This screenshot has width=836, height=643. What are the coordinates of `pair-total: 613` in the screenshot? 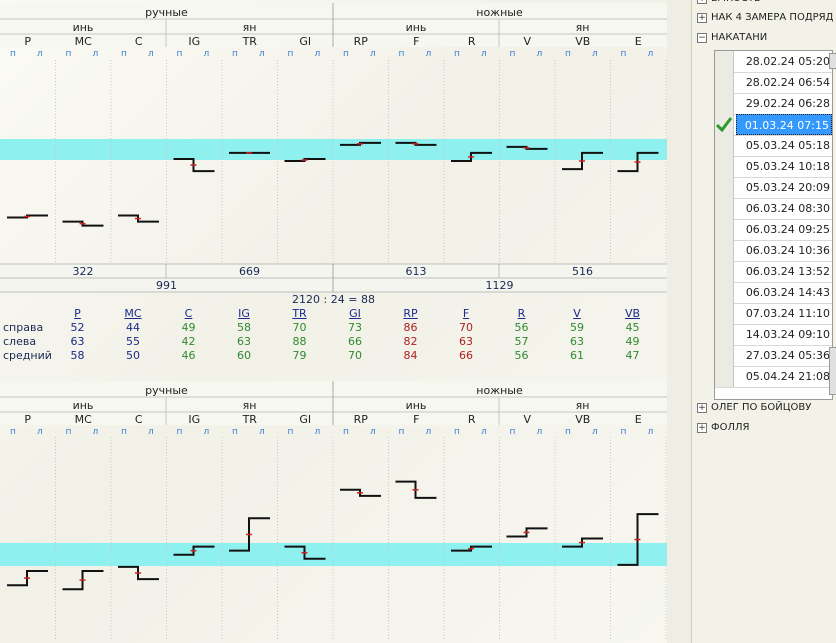 It's located at (416, 271).